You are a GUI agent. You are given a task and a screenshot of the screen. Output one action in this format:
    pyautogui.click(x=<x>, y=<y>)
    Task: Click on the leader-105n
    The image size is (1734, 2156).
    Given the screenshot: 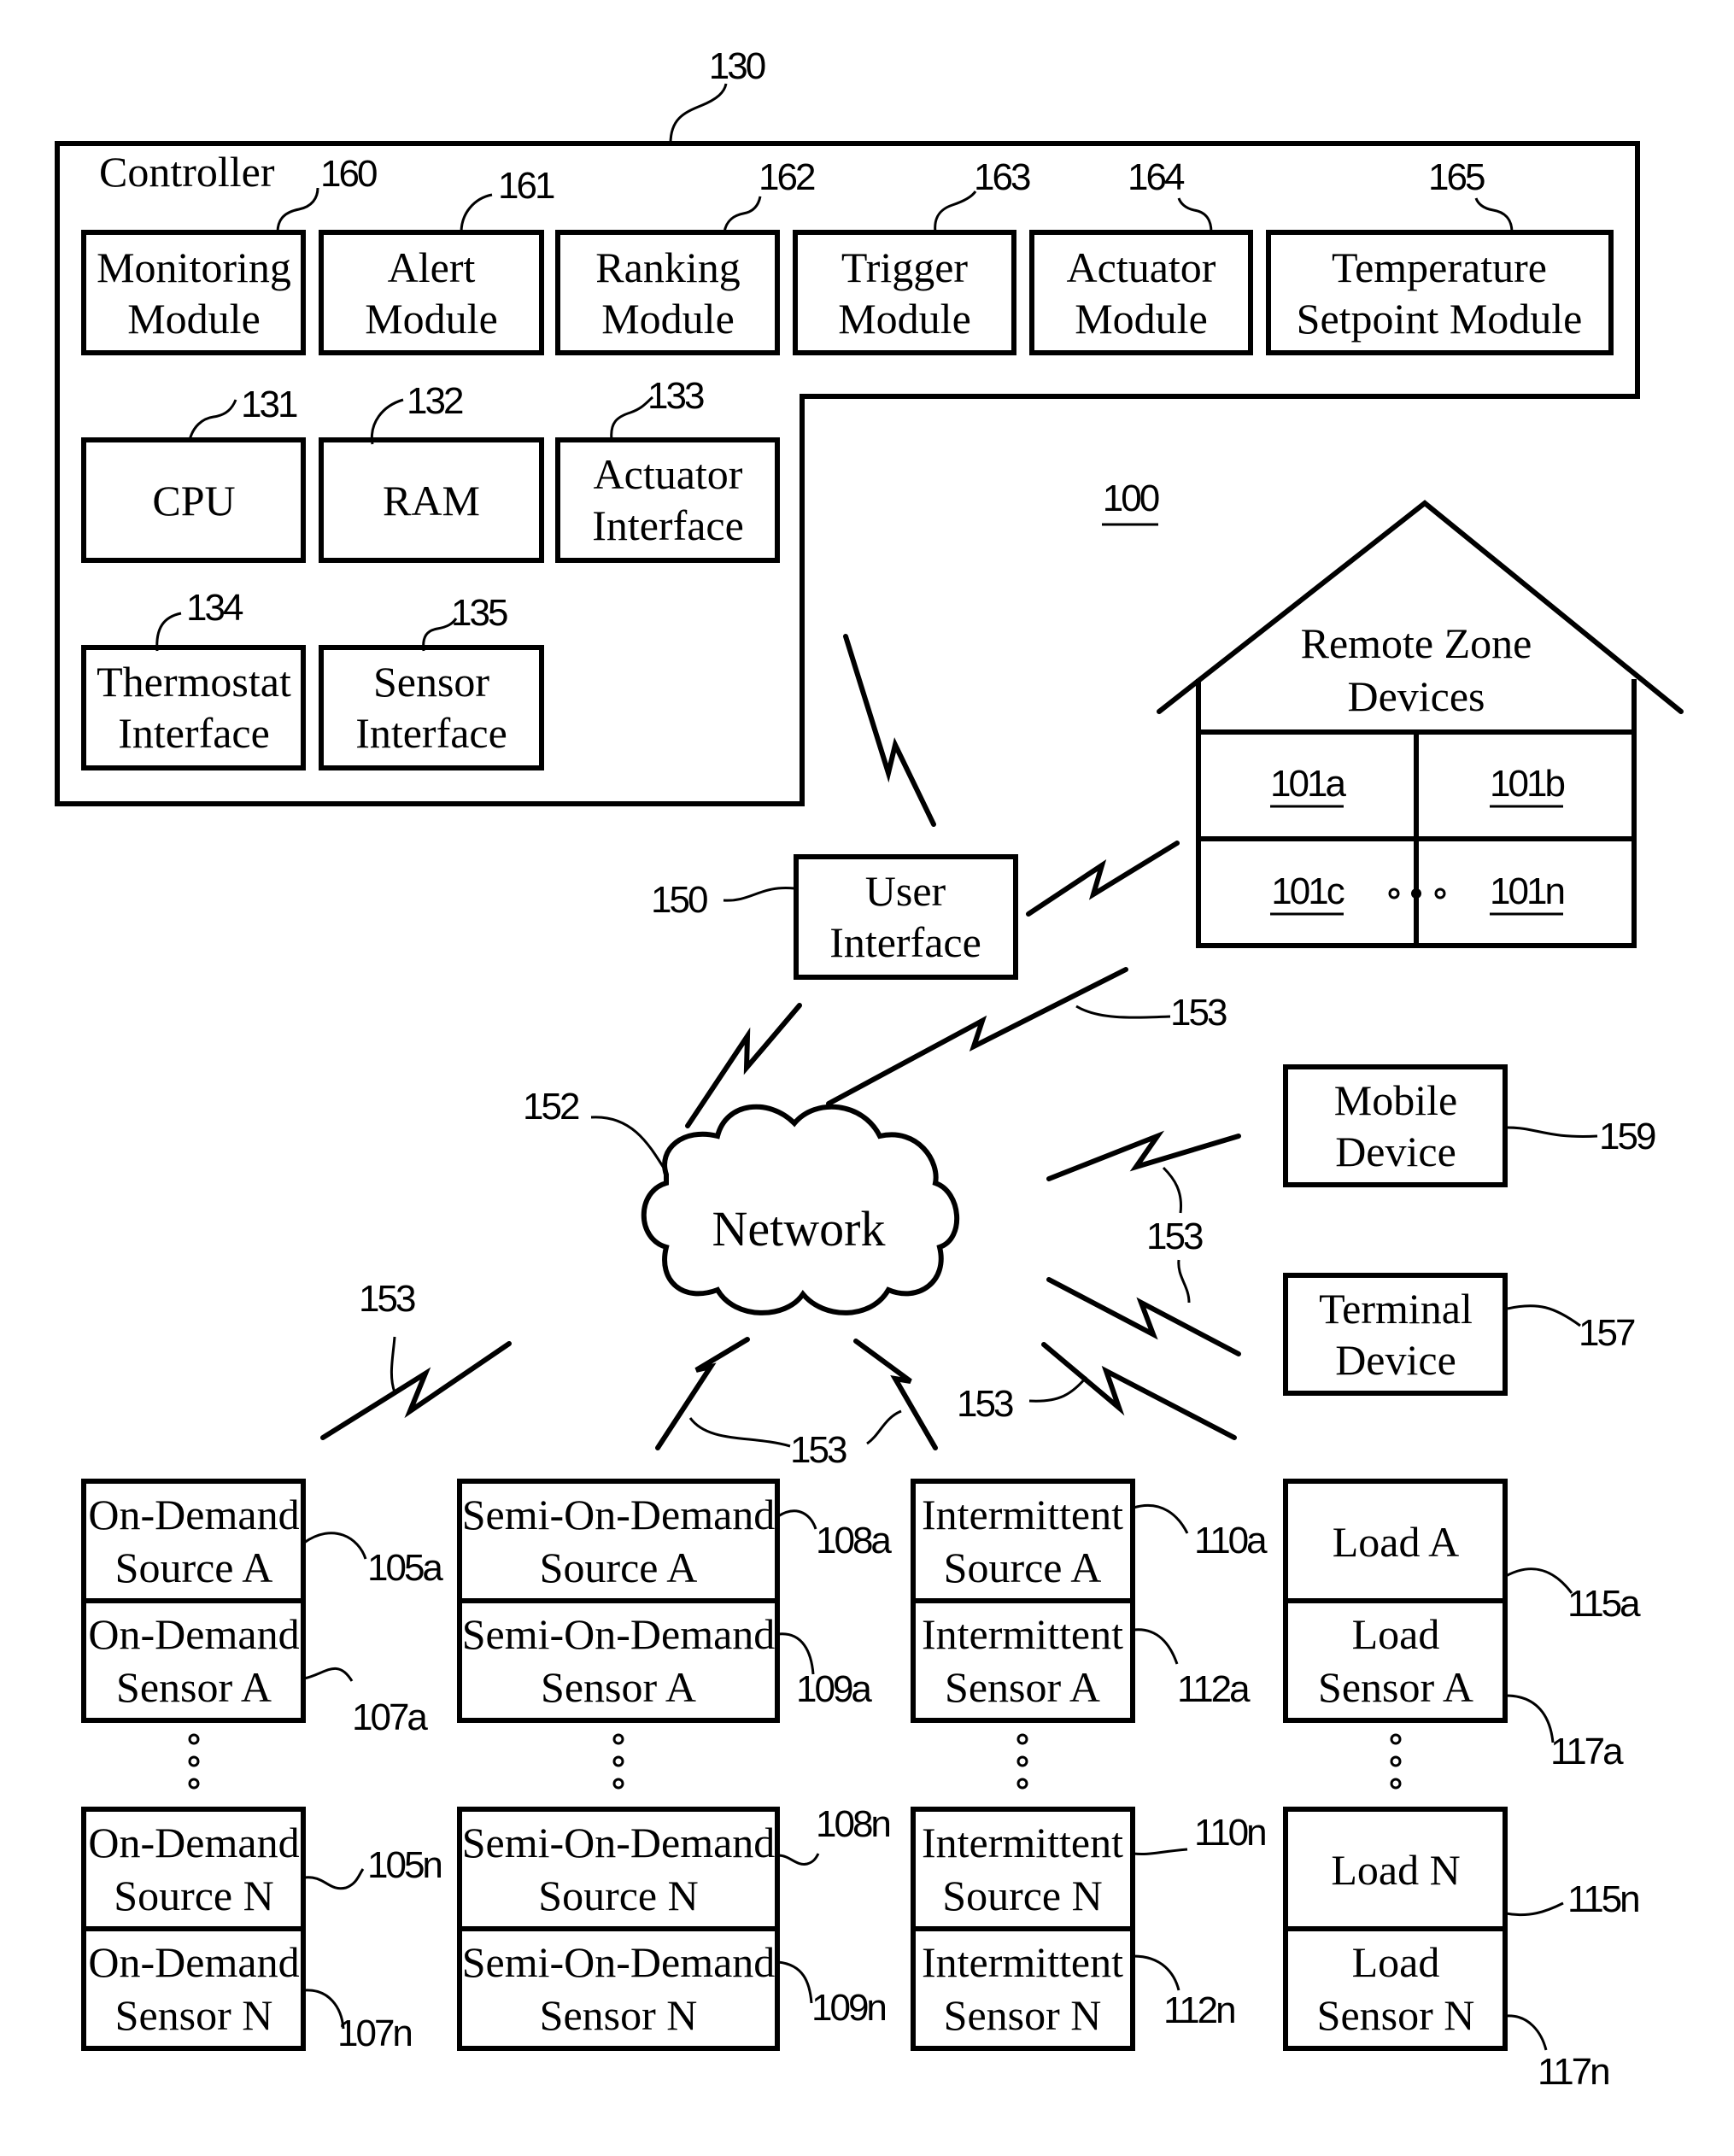 What is the action you would take?
    pyautogui.click(x=334, y=1879)
    